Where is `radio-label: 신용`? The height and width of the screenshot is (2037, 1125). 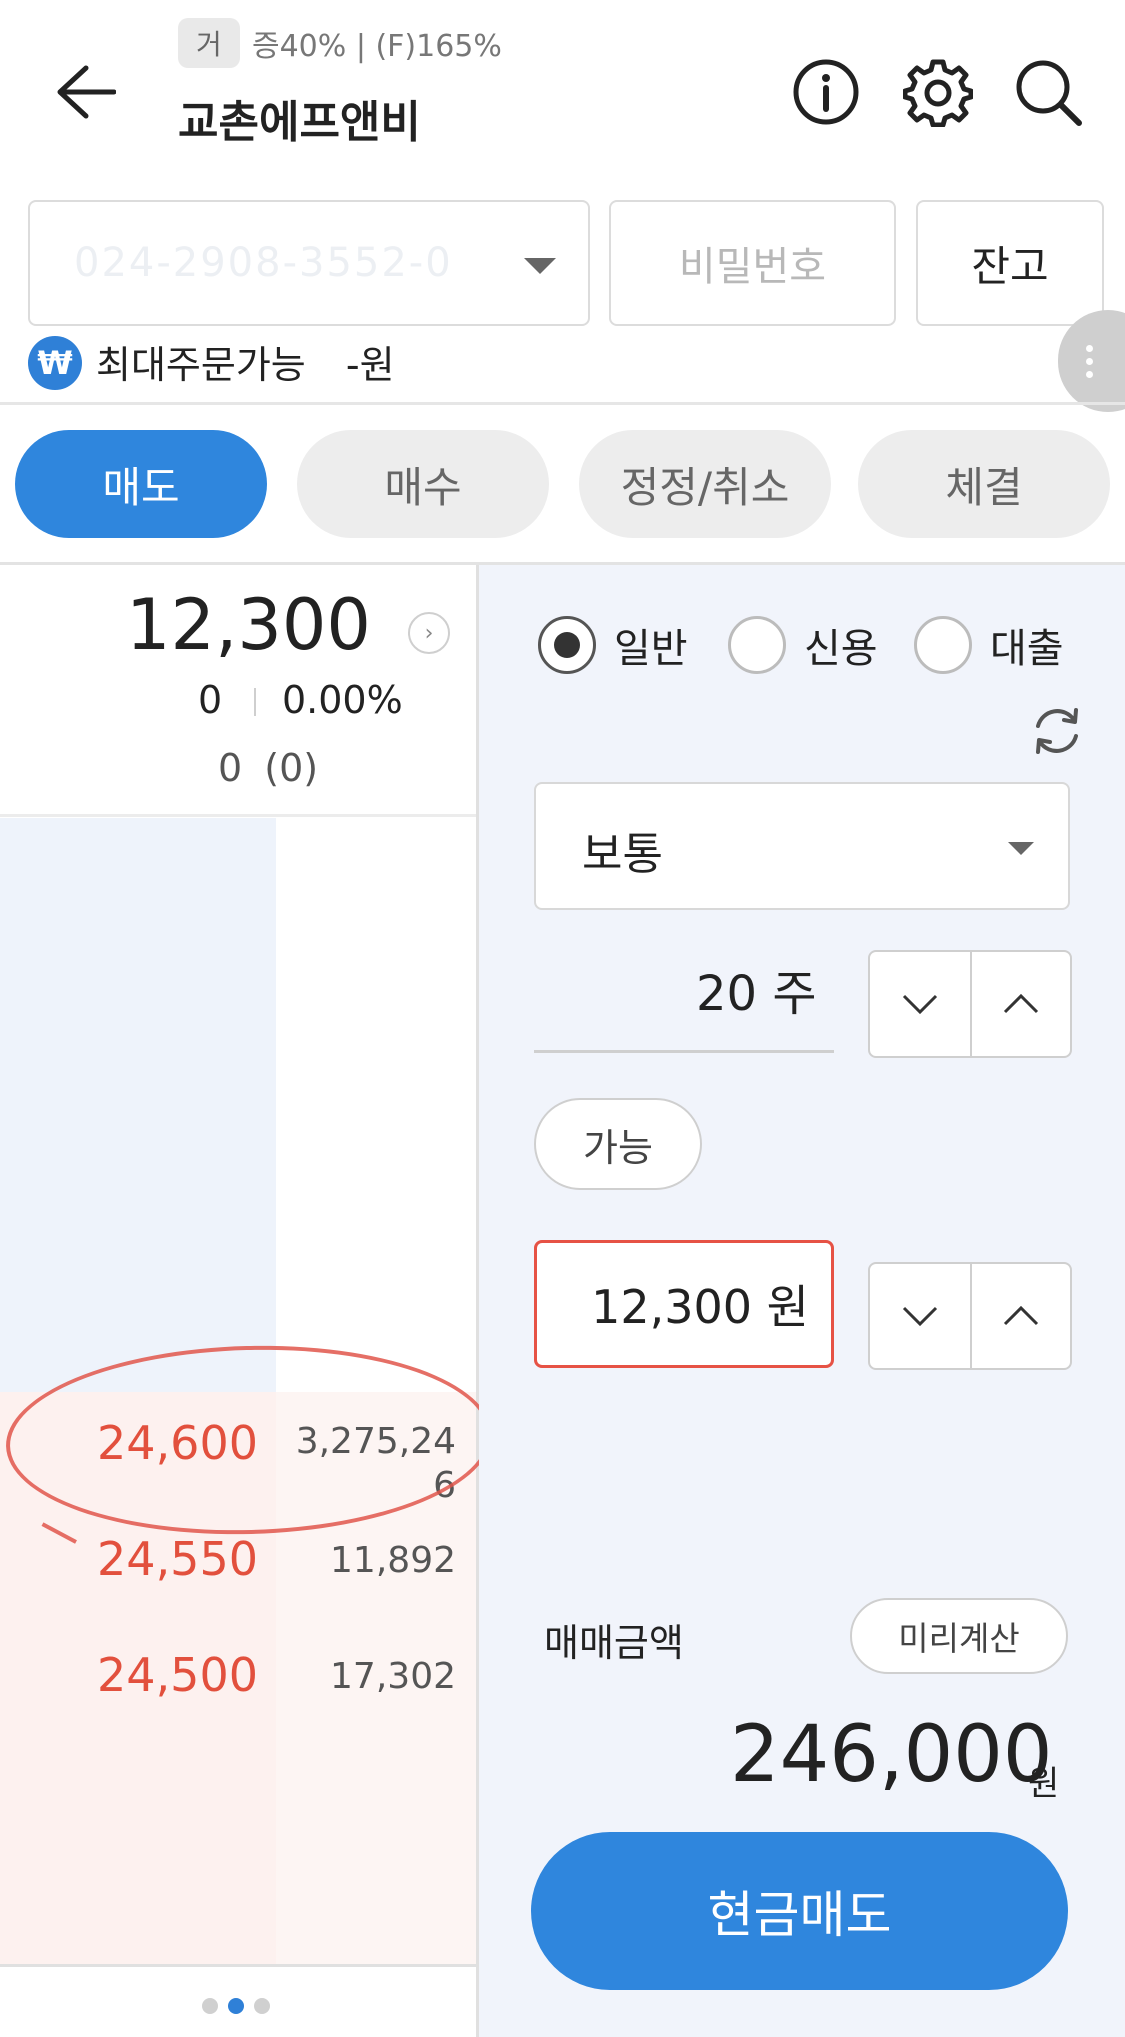
radio-label: 신용 is located at coordinates (841, 649).